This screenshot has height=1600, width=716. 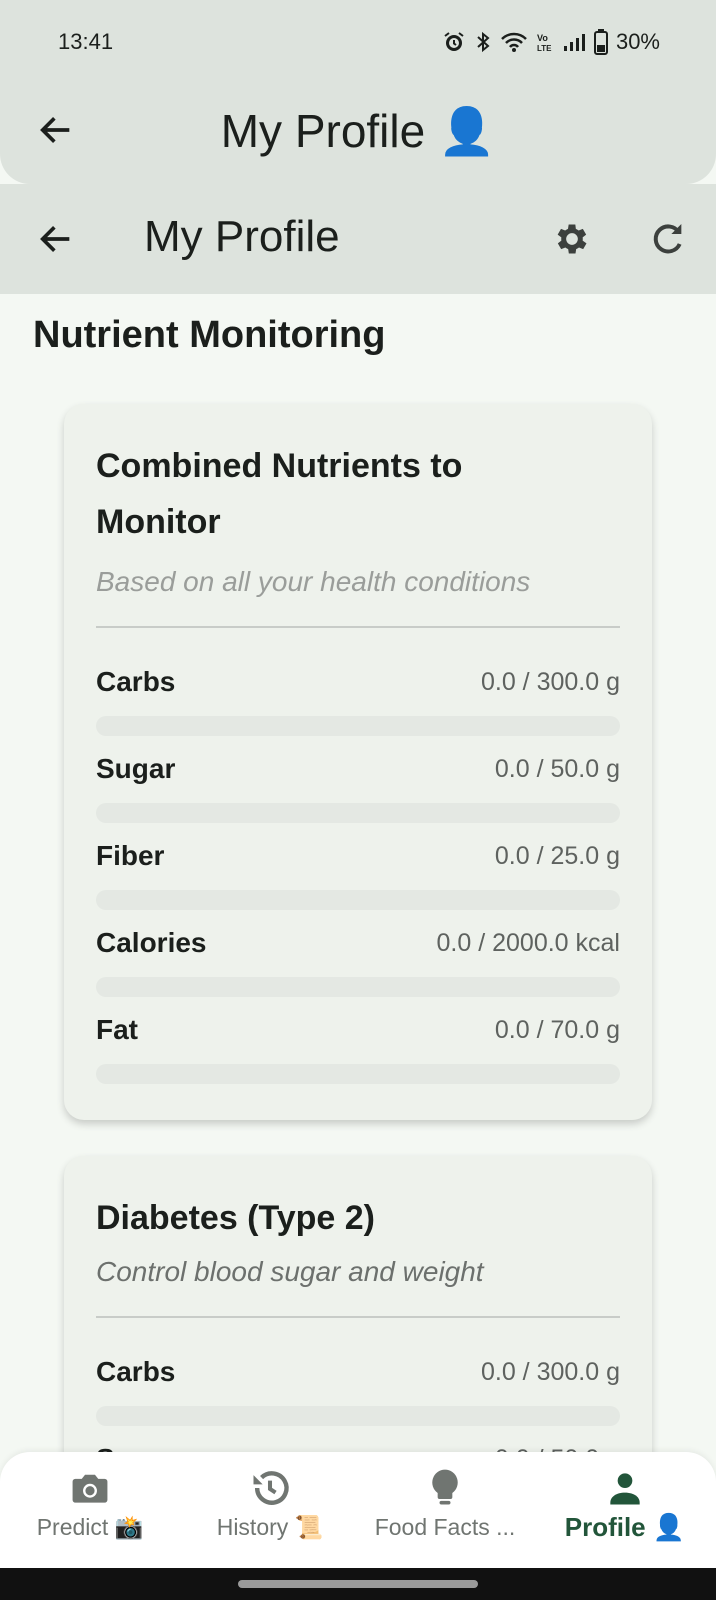 I want to click on volte-icon: VoLTE, so click(x=544, y=43).